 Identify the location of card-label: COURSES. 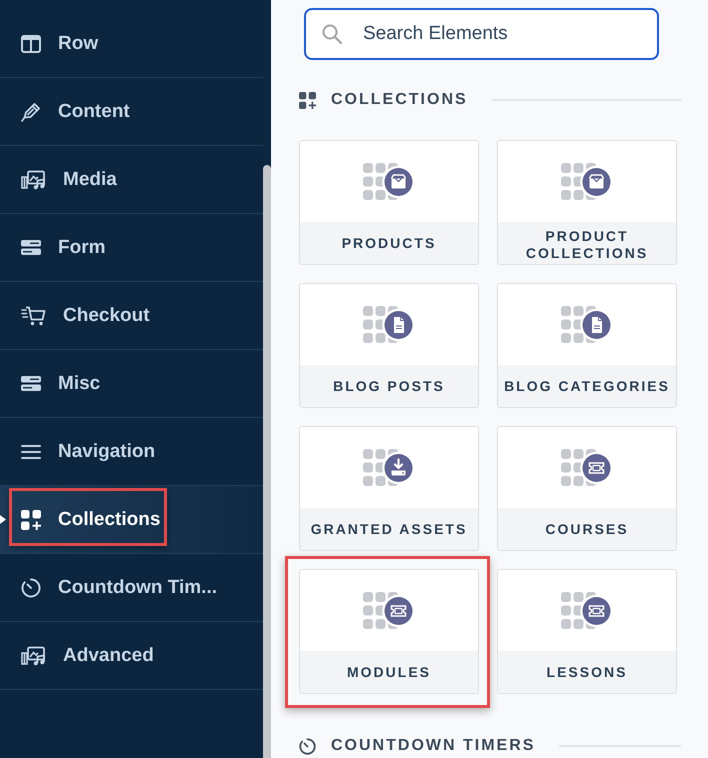
(587, 529).